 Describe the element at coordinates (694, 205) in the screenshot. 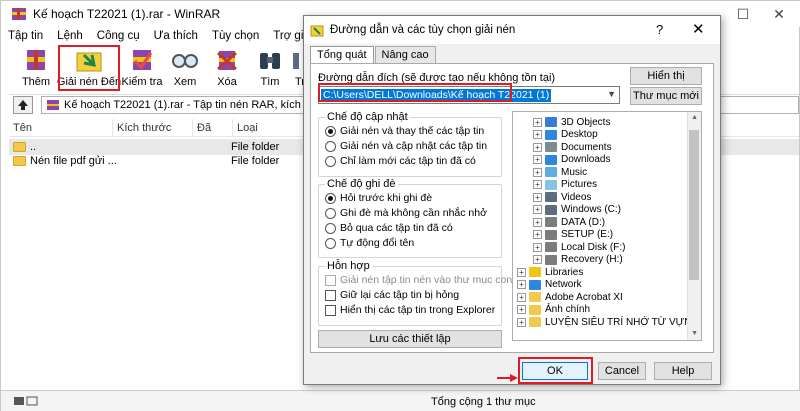

I see `scroll-thumb` at that location.